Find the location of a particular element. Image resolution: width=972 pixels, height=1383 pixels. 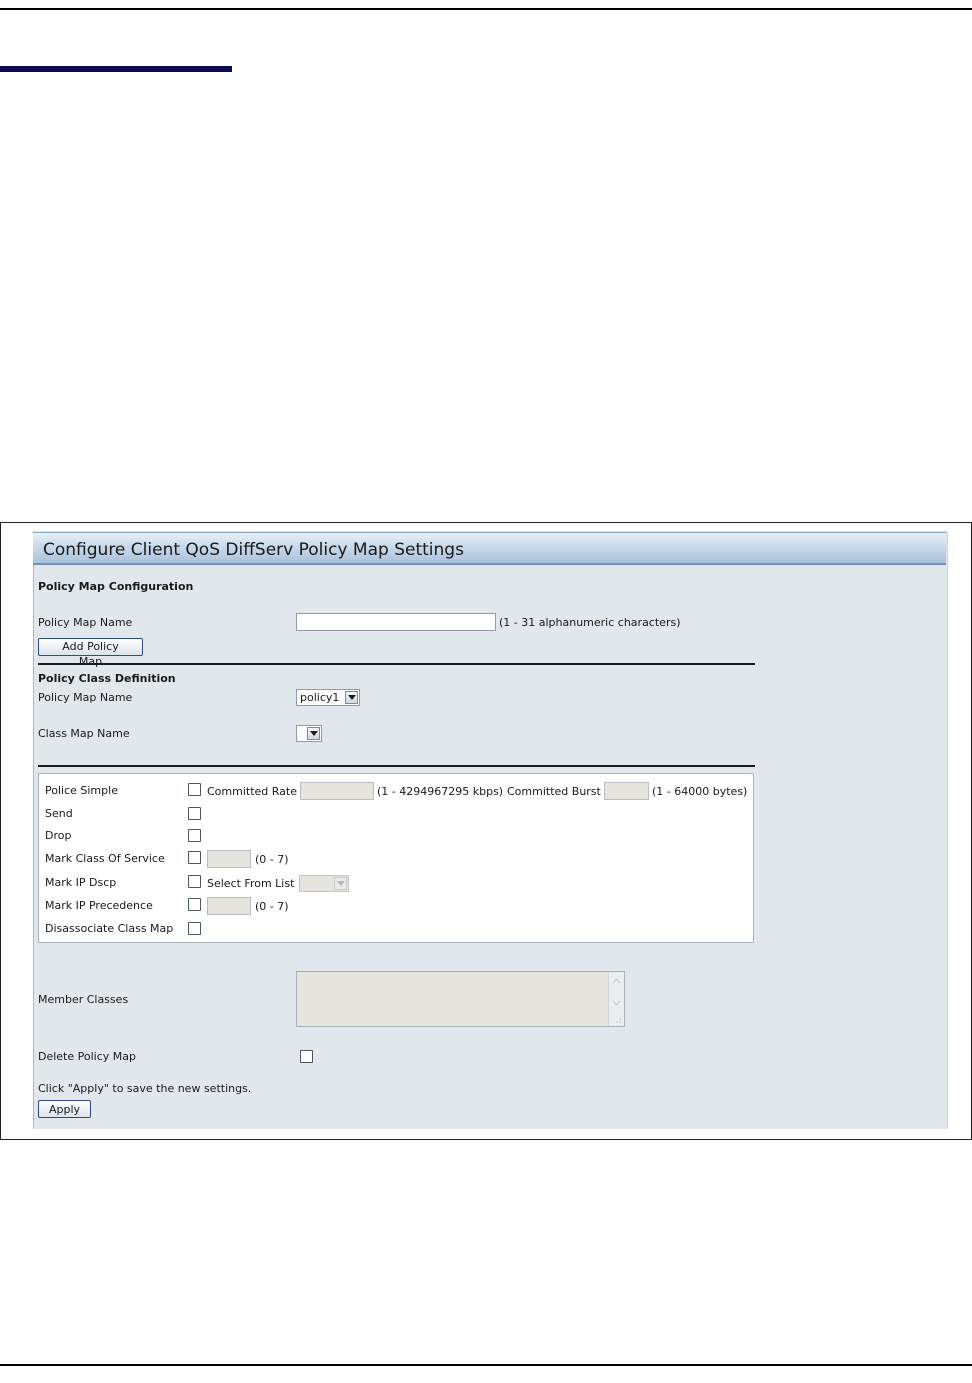

mark-cos-checkbox is located at coordinates (194, 857).